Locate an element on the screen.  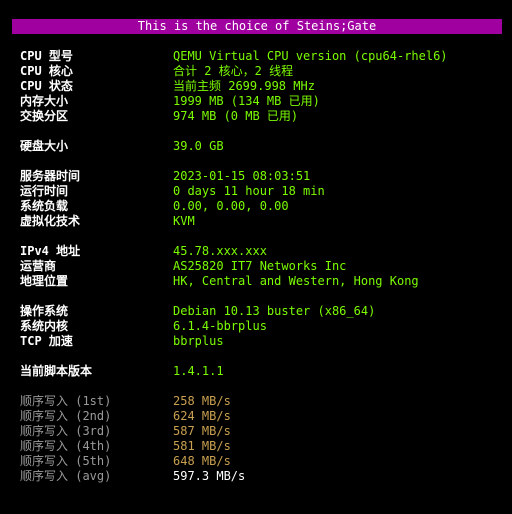
tcp-label: TCP 加速 is located at coordinates (46, 341).